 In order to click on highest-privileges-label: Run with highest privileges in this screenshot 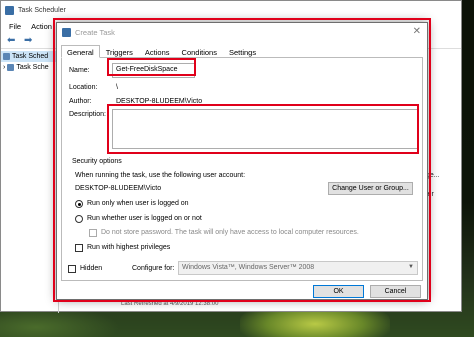, I will do `click(128, 247)`.